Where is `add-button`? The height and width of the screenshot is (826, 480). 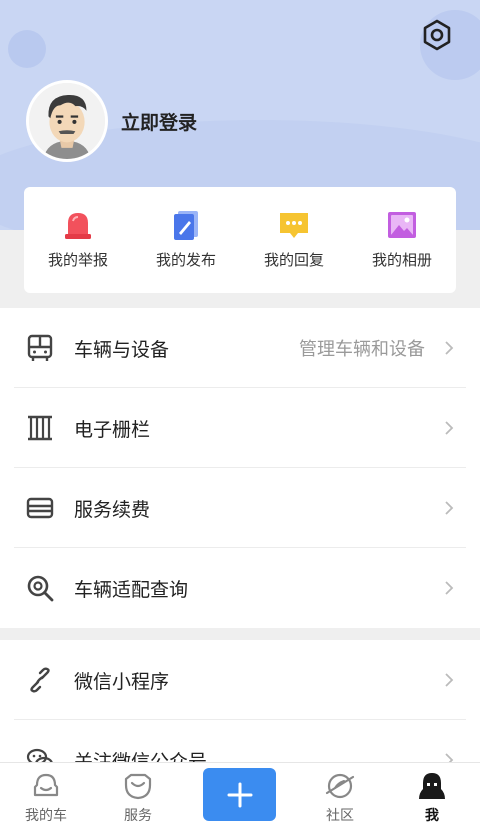
add-button is located at coordinates (239, 794).